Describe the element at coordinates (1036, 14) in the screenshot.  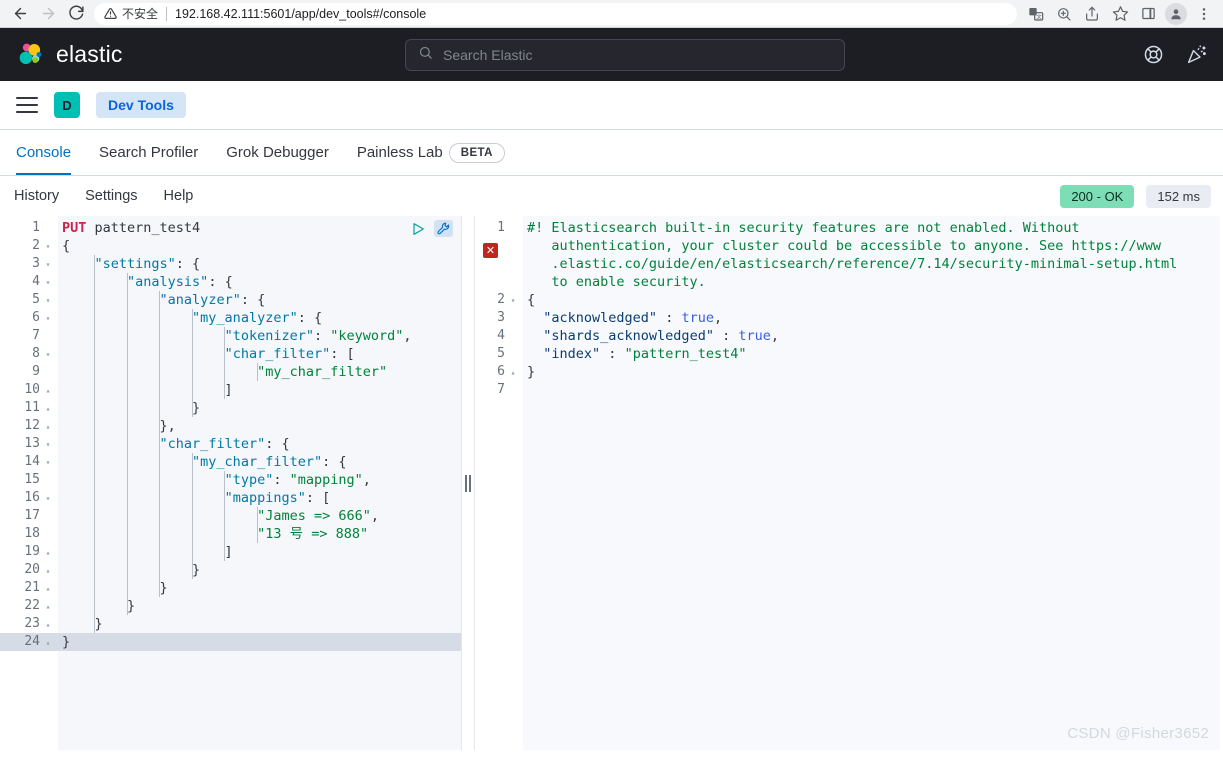
I see `translate-icon: 文` at that location.